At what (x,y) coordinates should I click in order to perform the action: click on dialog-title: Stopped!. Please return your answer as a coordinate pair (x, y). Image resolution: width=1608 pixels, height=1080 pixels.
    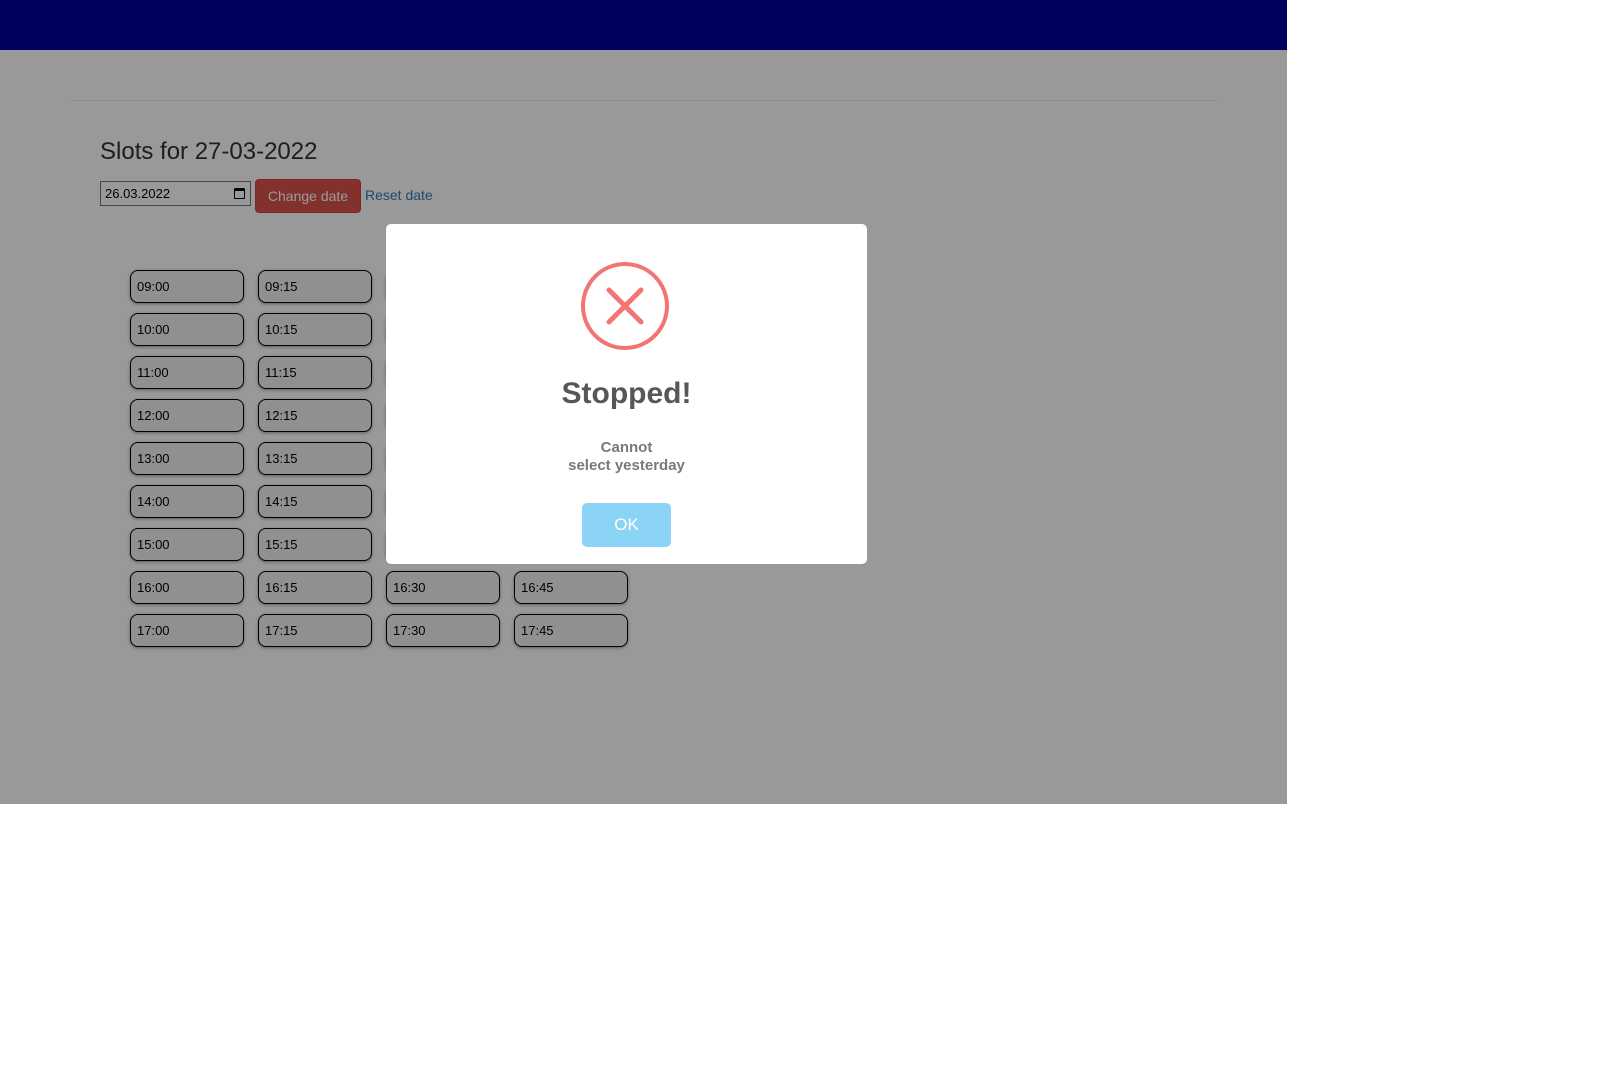
    Looking at the image, I should click on (626, 393).